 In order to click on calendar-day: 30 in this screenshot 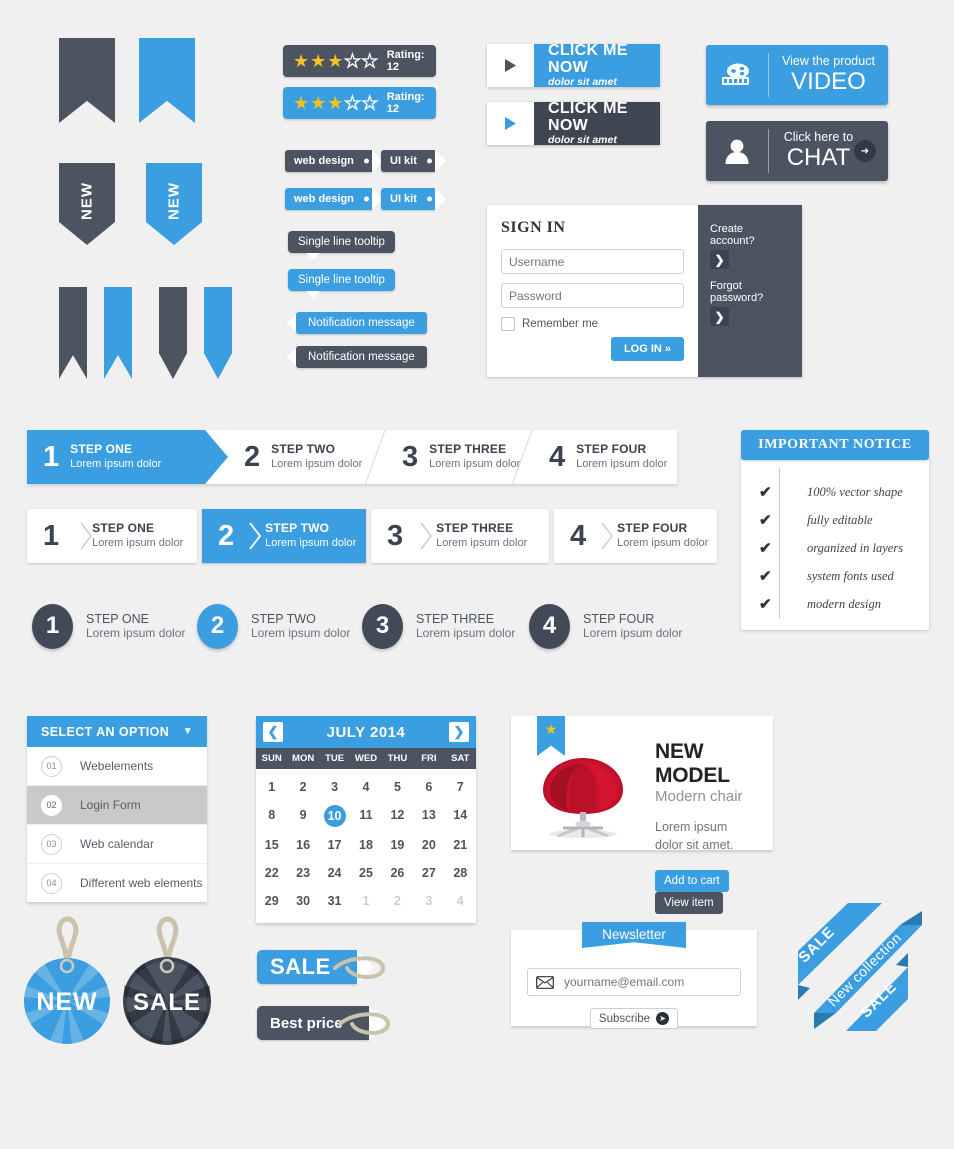, I will do `click(302, 901)`.